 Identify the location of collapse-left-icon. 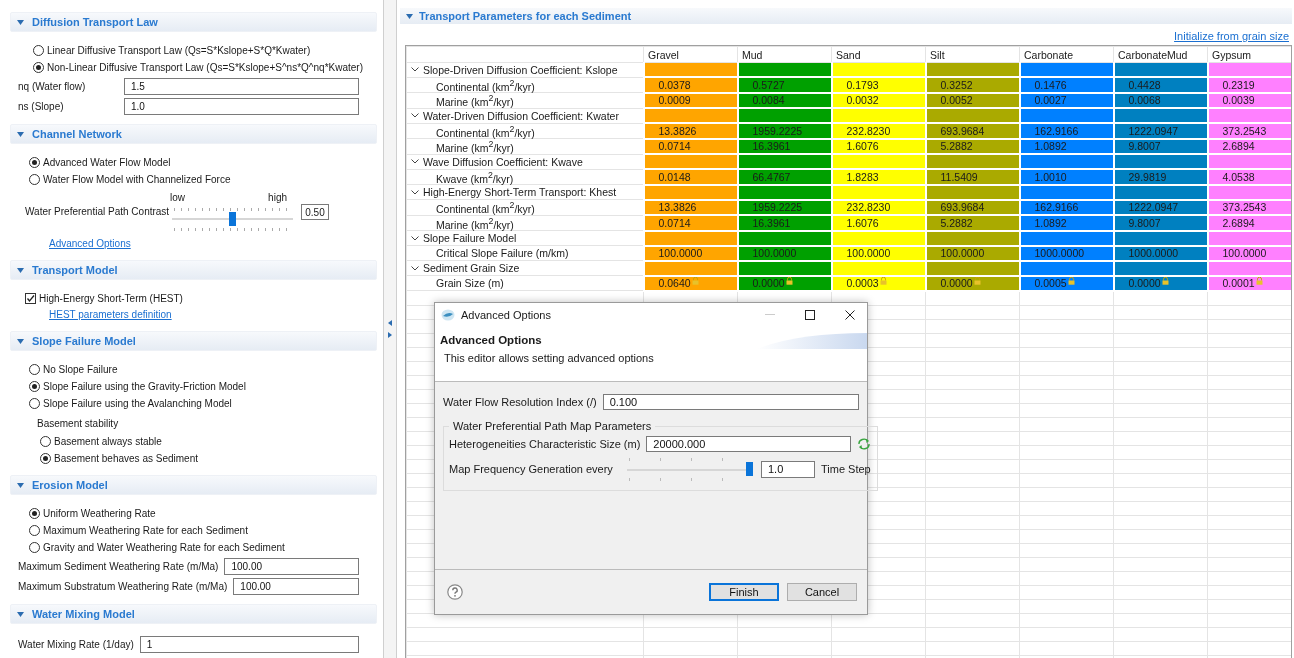
(390, 323).